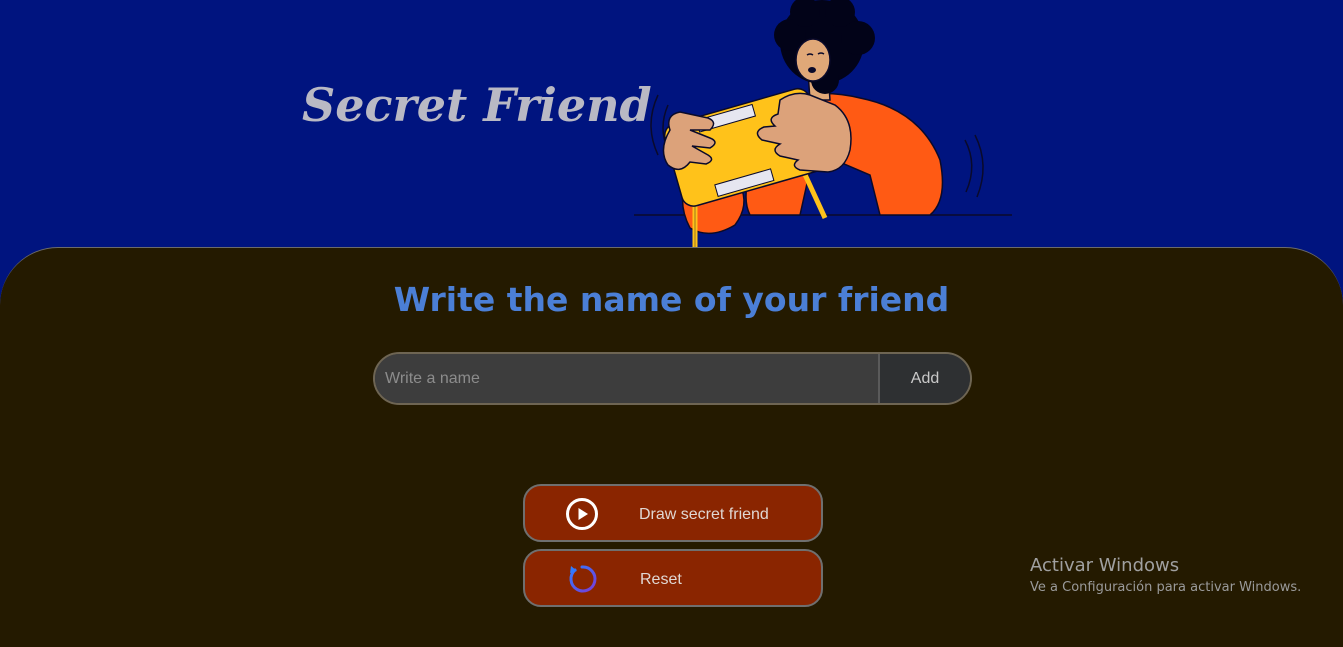  Describe the element at coordinates (661, 579) in the screenshot. I see `reset-button-label: Reset` at that location.